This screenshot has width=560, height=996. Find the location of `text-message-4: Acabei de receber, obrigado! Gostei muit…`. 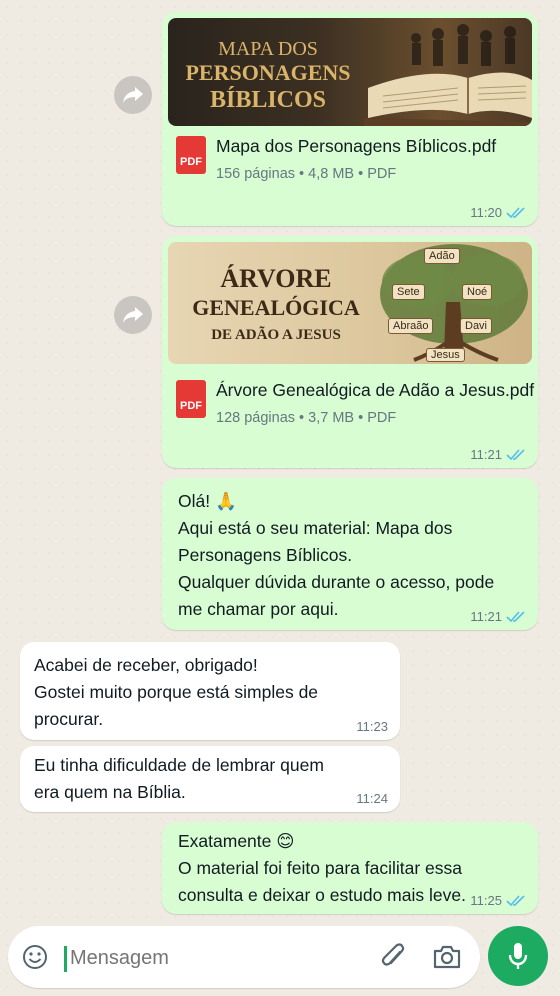

text-message-4: Acabei de receber, obrigado! Gostei muit… is located at coordinates (210, 691).